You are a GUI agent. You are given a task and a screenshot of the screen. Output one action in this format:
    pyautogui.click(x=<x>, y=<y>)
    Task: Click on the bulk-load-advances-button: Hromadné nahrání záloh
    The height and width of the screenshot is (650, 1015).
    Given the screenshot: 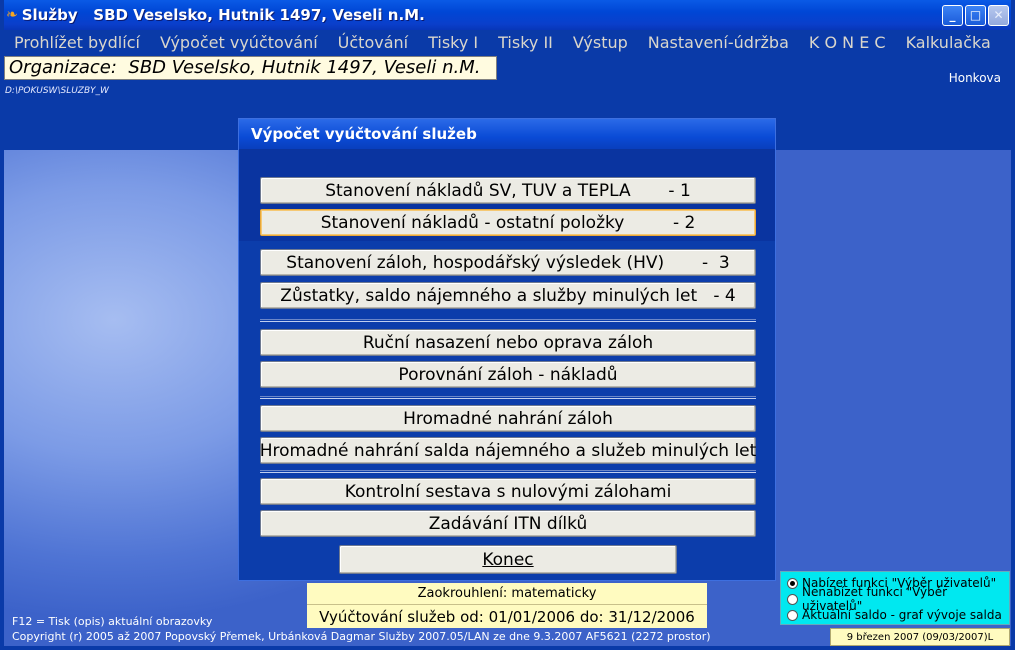 What is the action you would take?
    pyautogui.click(x=508, y=418)
    